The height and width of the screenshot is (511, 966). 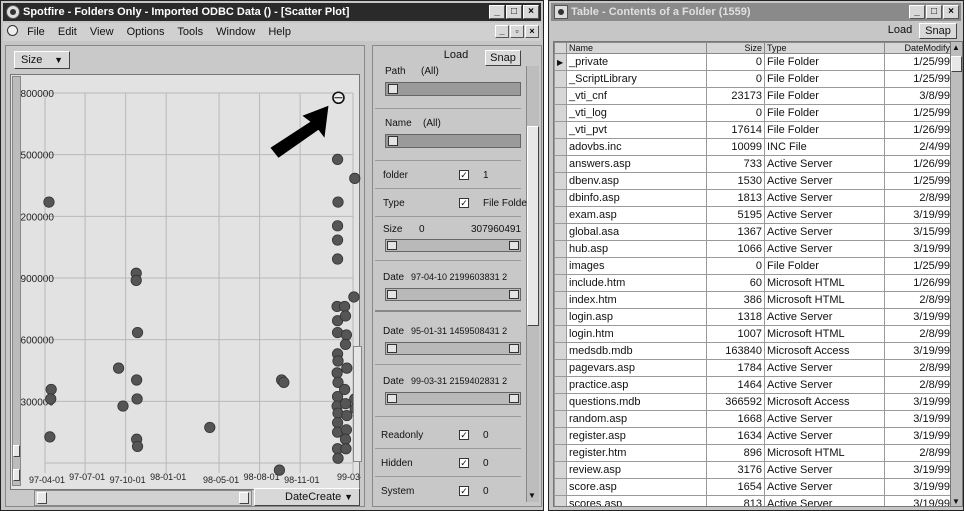 What do you see at coordinates (753, 79) in the screenshot?
I see `table-row: _ScriptLibrary 0 File Folder 1/25/99` at bounding box center [753, 79].